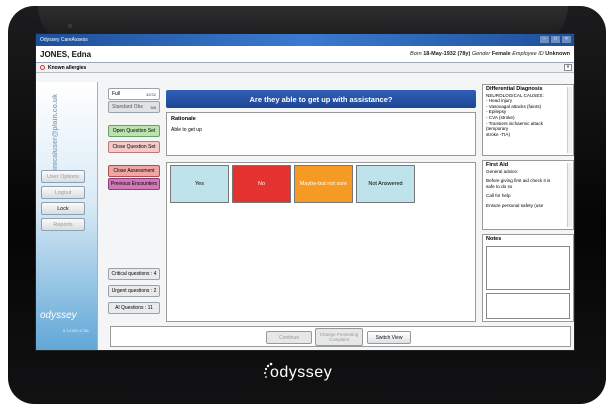  Describe the element at coordinates (134, 184) in the screenshot. I see `previous-encounters-button: Previous Encounters` at that location.